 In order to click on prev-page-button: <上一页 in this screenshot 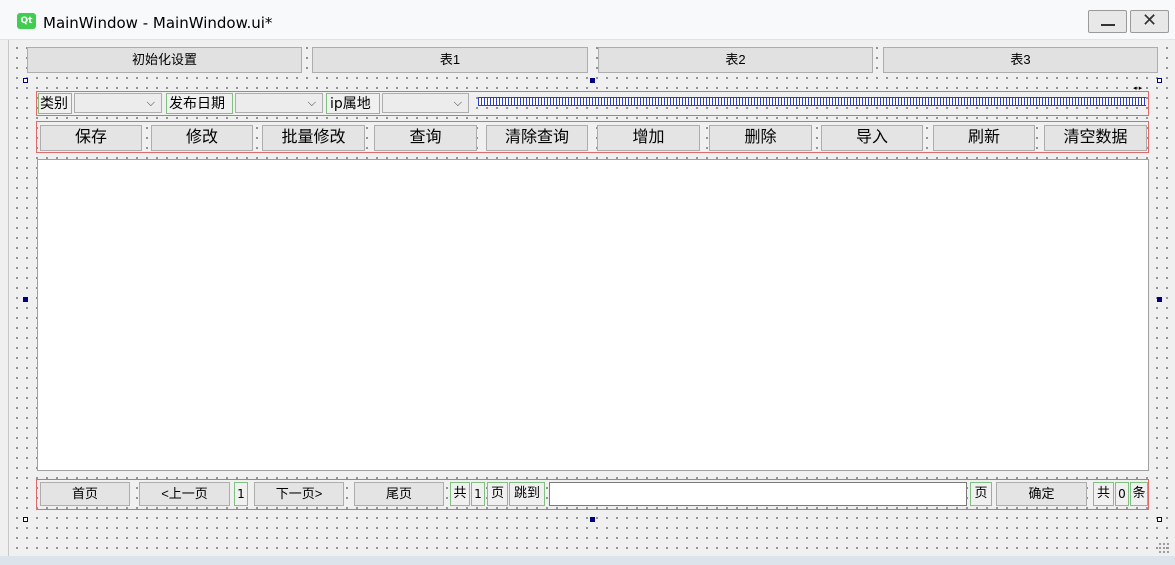, I will do `click(184, 494)`.